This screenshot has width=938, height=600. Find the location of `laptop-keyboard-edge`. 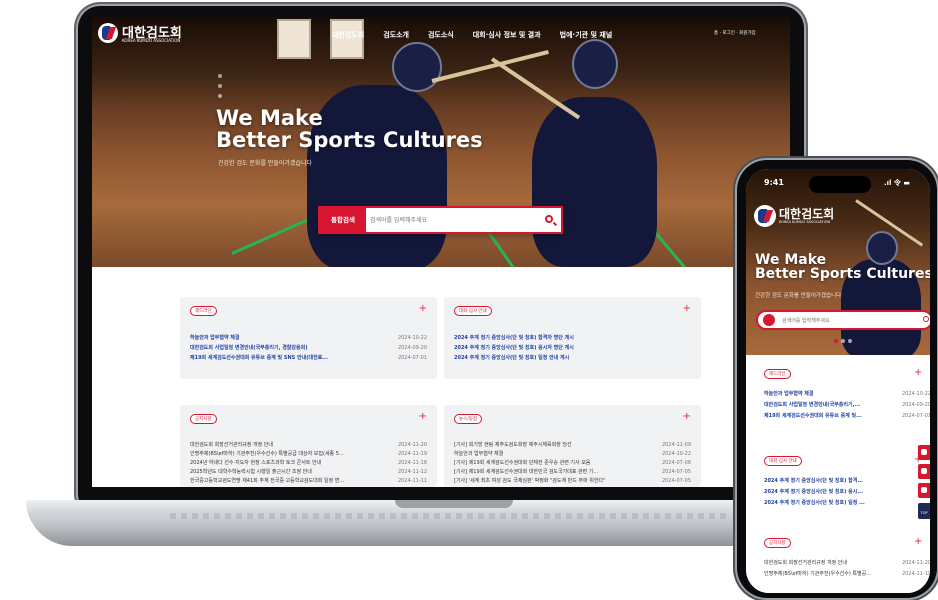

laptop-keyboard-edge is located at coordinates (450, 516).